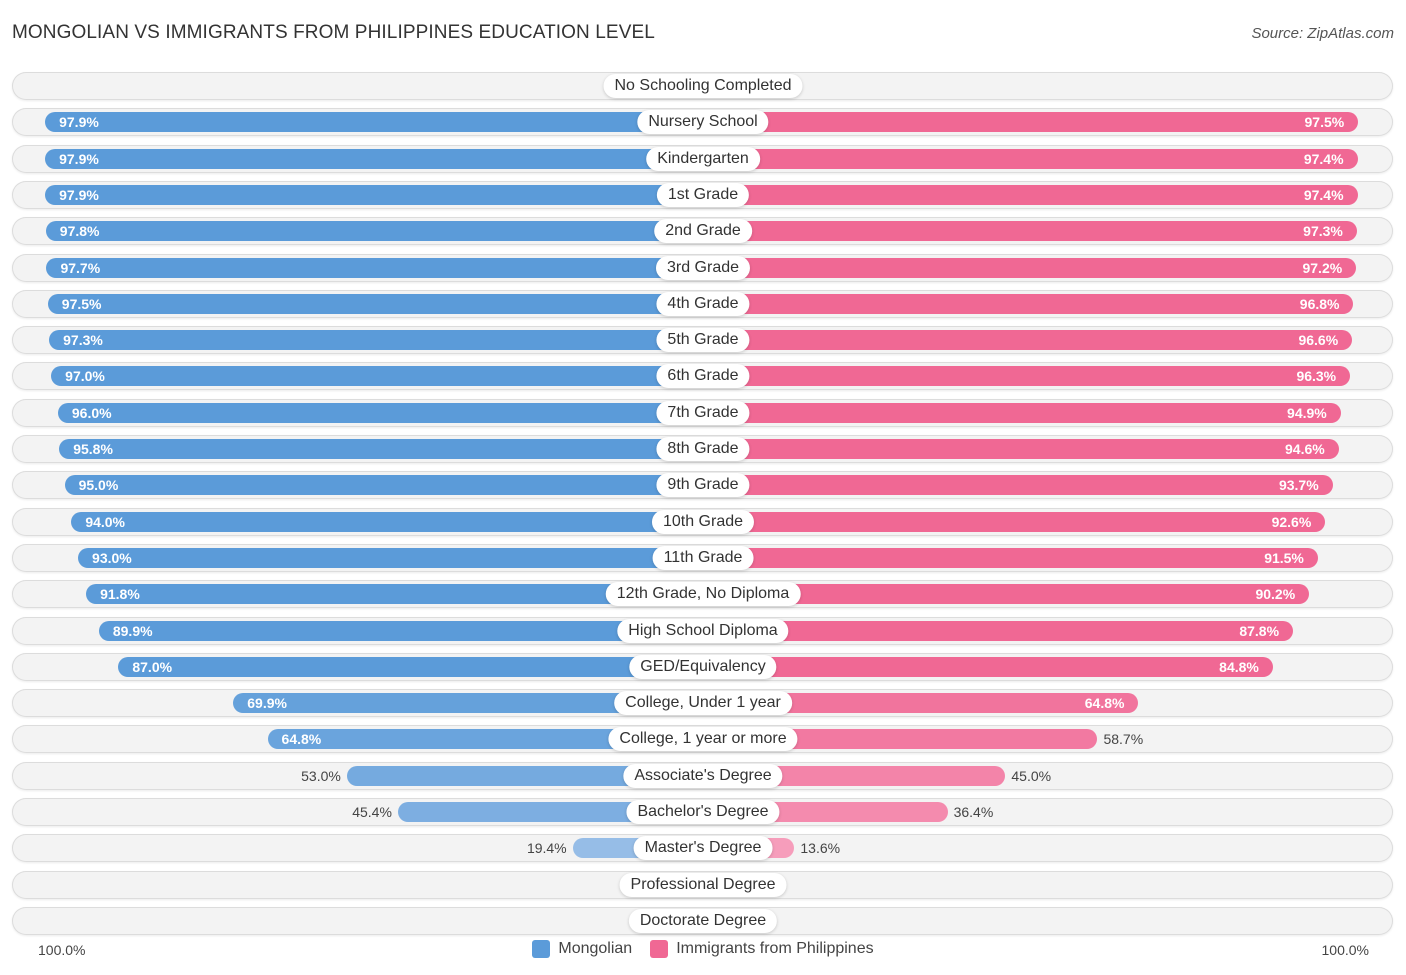 The height and width of the screenshot is (975, 1406). What do you see at coordinates (93, 449) in the screenshot?
I see `value-label-mongolian: 95.8%` at bounding box center [93, 449].